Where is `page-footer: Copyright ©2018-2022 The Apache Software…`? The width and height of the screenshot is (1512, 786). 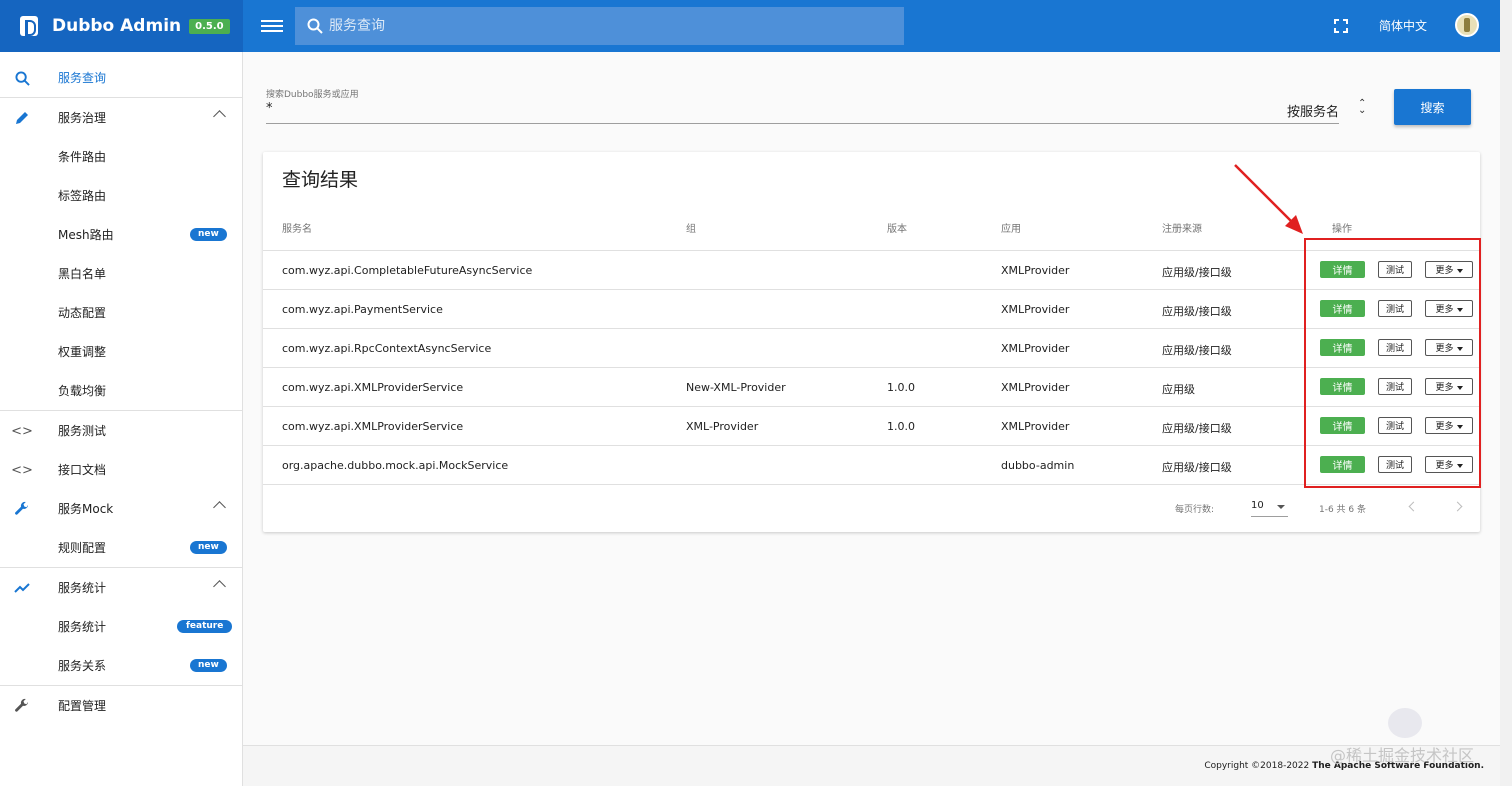 page-footer: Copyright ©2018-2022 The Apache Software… is located at coordinates (871, 765).